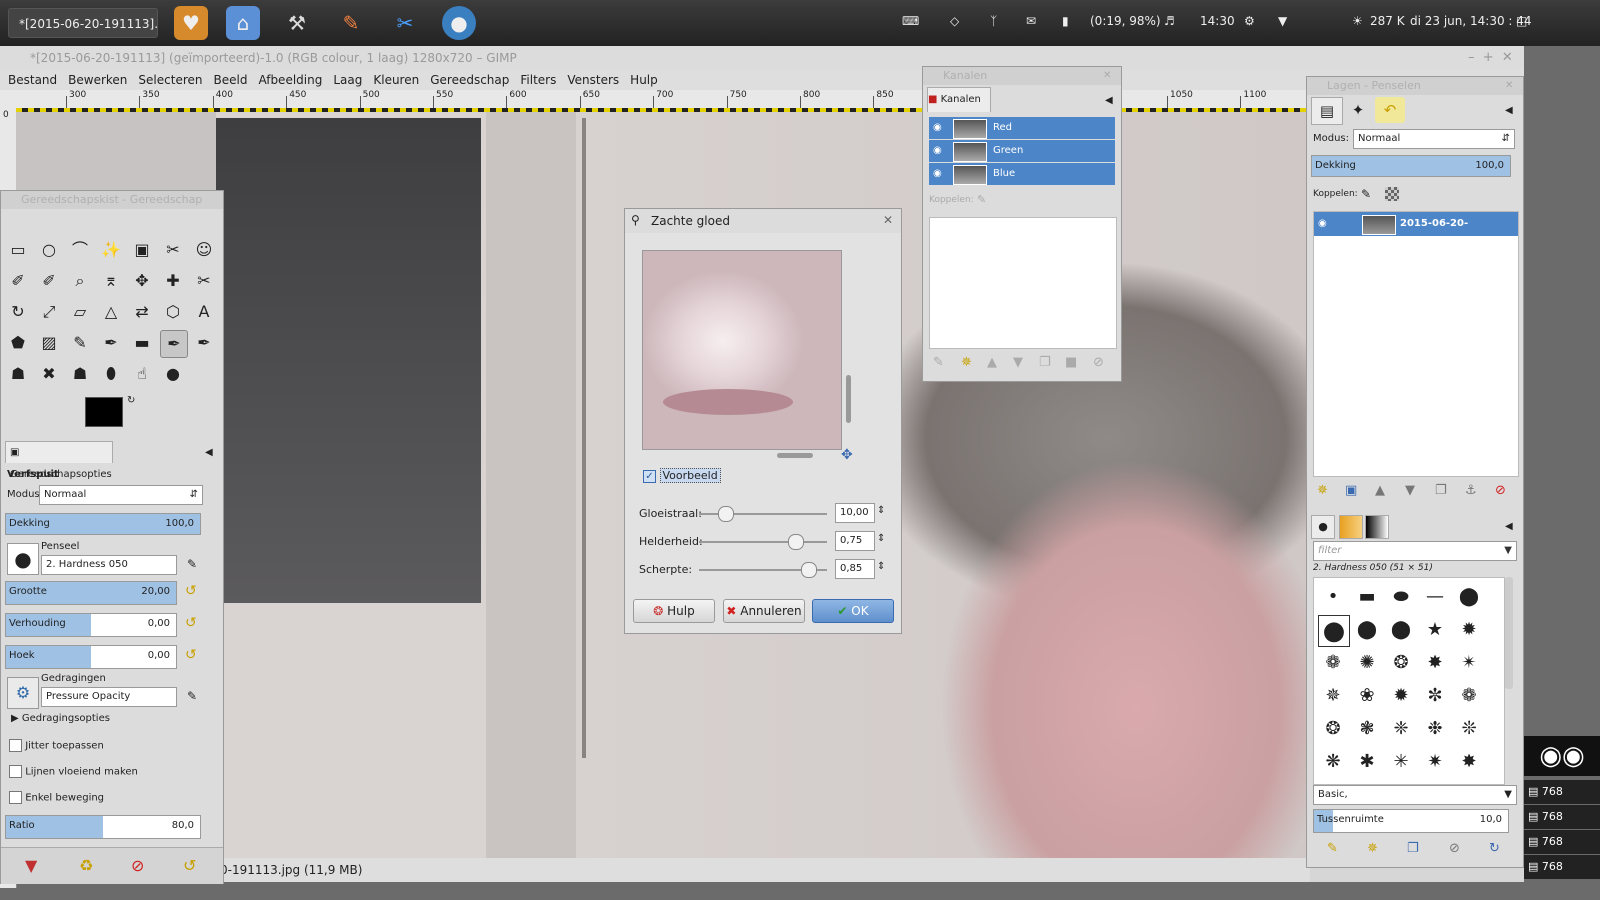 This screenshot has height=900, width=1600. I want to click on brush-grid-scrollbar, so click(1509, 633).